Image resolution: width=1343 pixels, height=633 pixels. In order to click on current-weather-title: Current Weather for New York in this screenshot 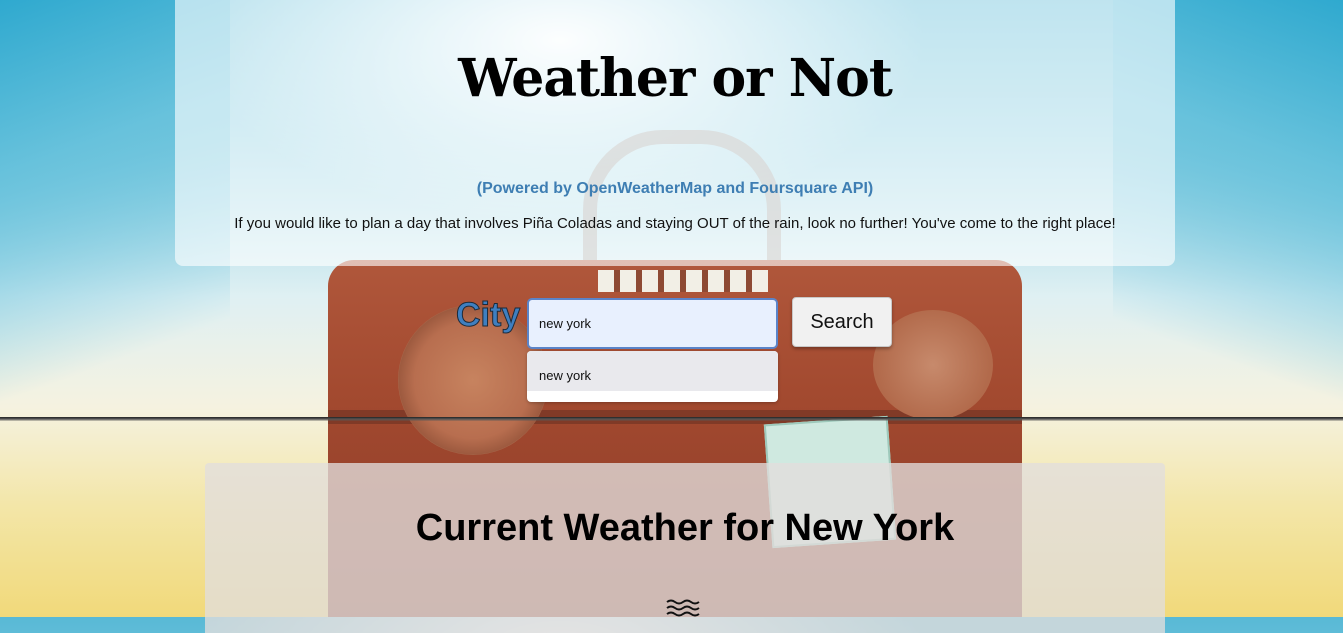, I will do `click(685, 528)`.